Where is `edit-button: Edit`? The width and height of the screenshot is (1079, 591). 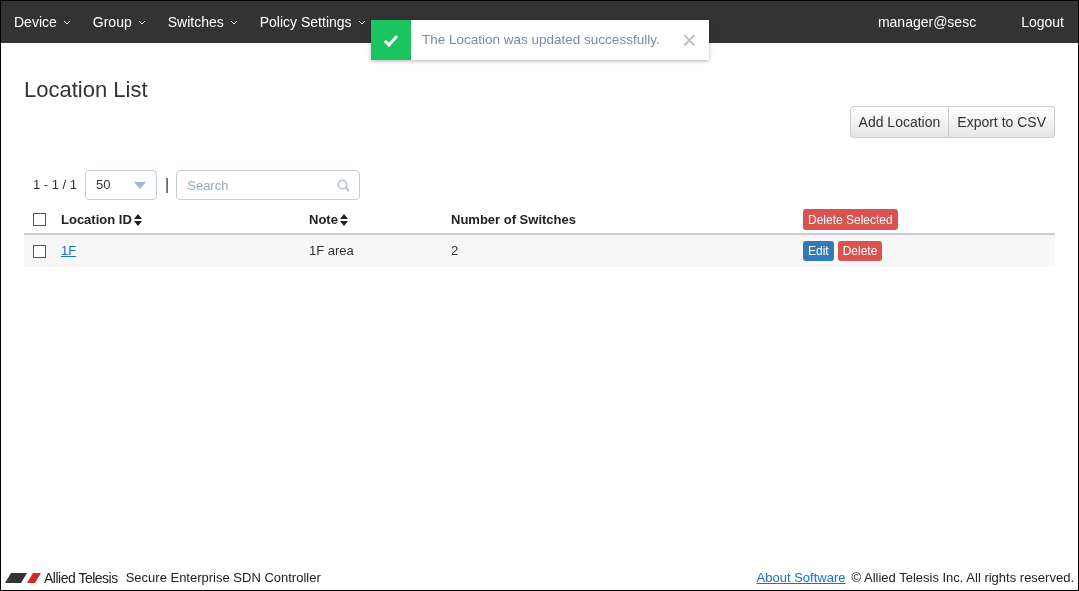
edit-button: Edit is located at coordinates (818, 251).